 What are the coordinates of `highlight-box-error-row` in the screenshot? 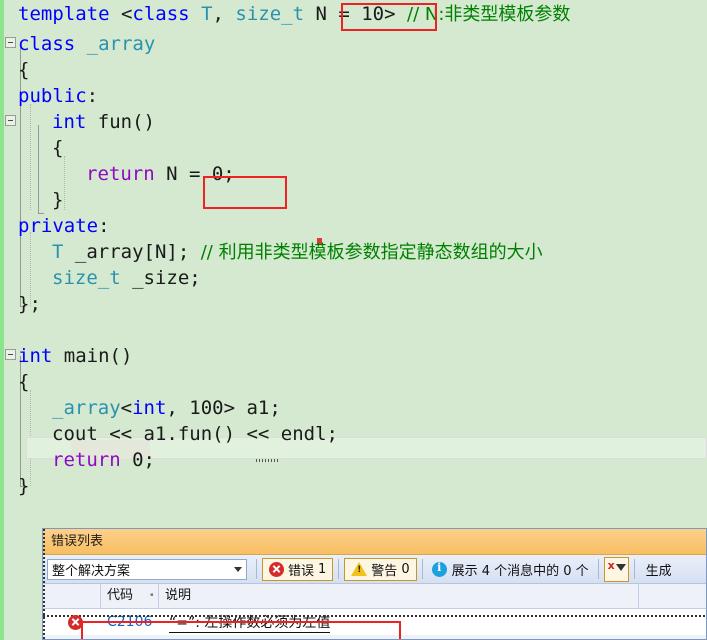 It's located at (241, 630).